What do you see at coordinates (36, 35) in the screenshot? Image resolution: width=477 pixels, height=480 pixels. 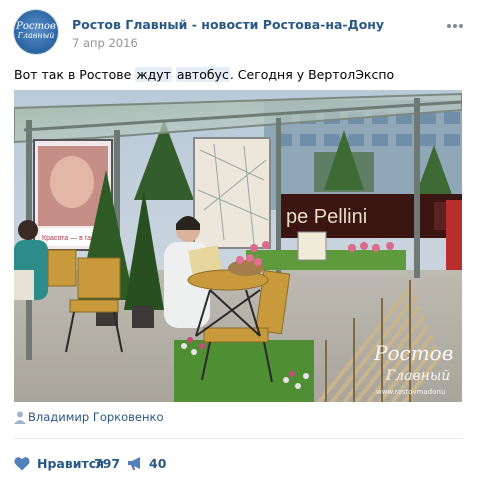 I see `avatar-logo-line2: Главный` at bounding box center [36, 35].